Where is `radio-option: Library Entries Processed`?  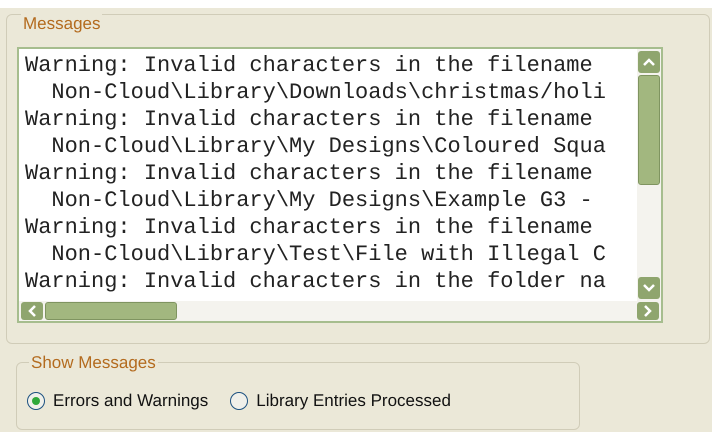
radio-option: Library Entries Processed is located at coordinates (340, 401).